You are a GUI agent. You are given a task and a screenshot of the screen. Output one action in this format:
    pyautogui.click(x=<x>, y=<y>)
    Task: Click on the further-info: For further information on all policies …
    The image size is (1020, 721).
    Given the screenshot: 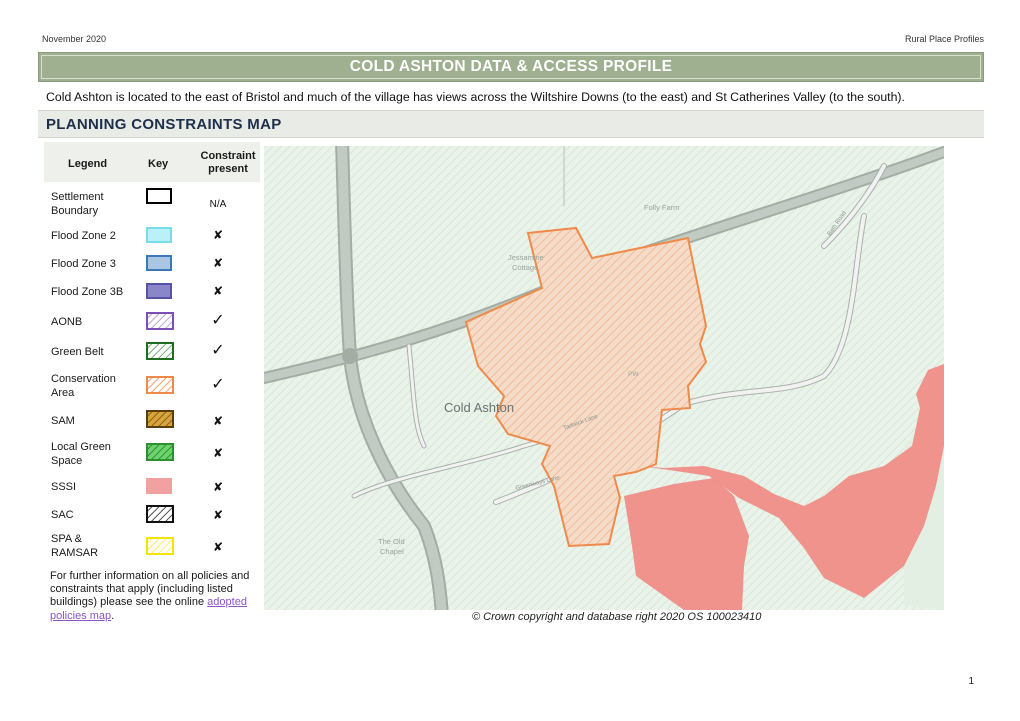 What is the action you would take?
    pyautogui.click(x=157, y=596)
    